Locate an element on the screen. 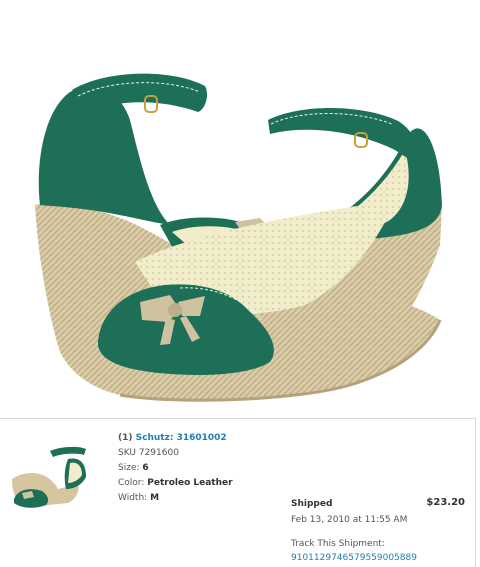  item-color: Color: Petroleo Leather is located at coordinates (175, 483).